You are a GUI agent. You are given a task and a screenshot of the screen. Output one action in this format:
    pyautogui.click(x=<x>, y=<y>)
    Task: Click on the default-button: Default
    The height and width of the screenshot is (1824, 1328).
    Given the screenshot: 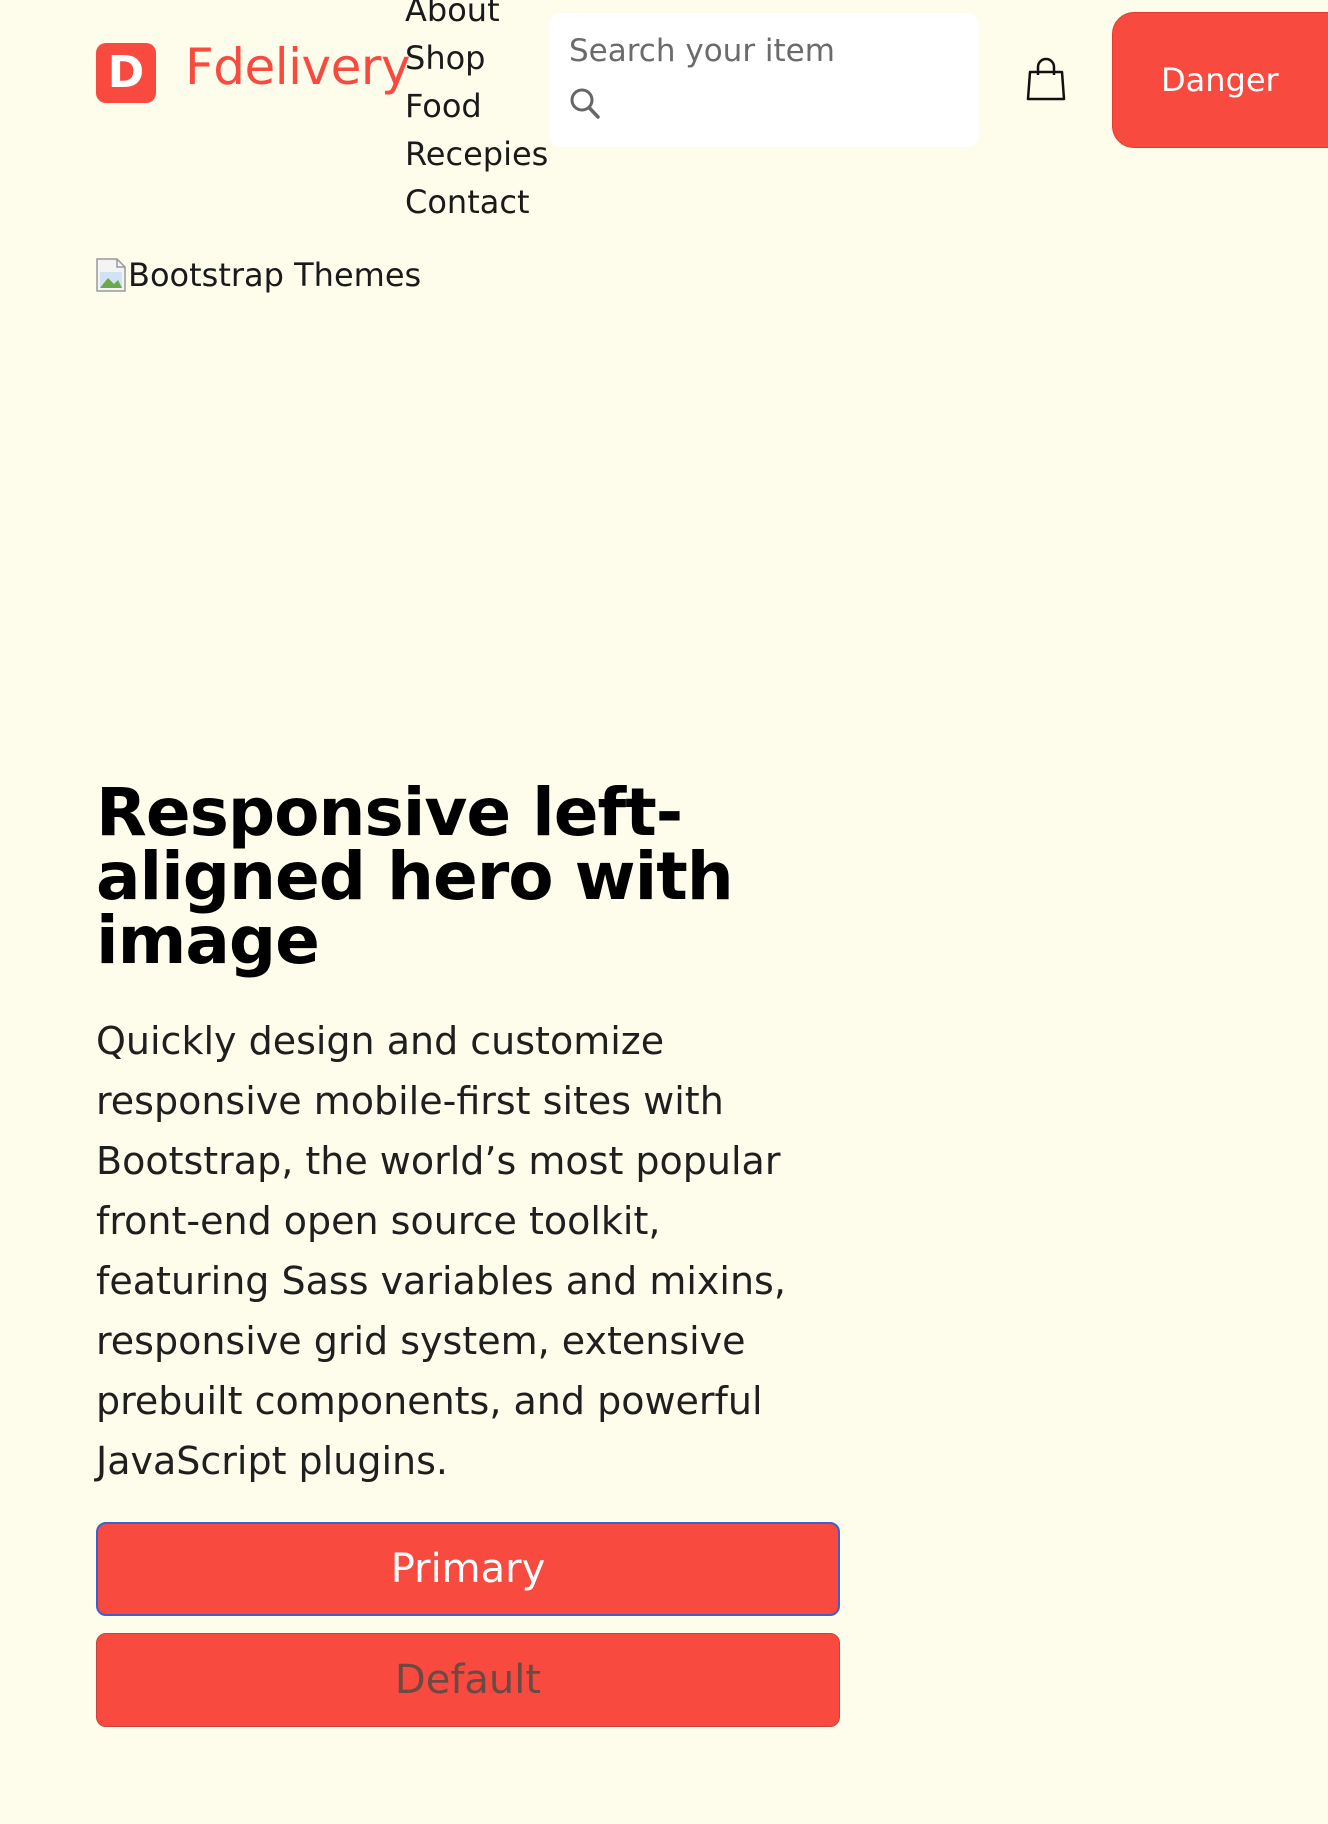 What is the action you would take?
    pyautogui.click(x=468, y=1680)
    